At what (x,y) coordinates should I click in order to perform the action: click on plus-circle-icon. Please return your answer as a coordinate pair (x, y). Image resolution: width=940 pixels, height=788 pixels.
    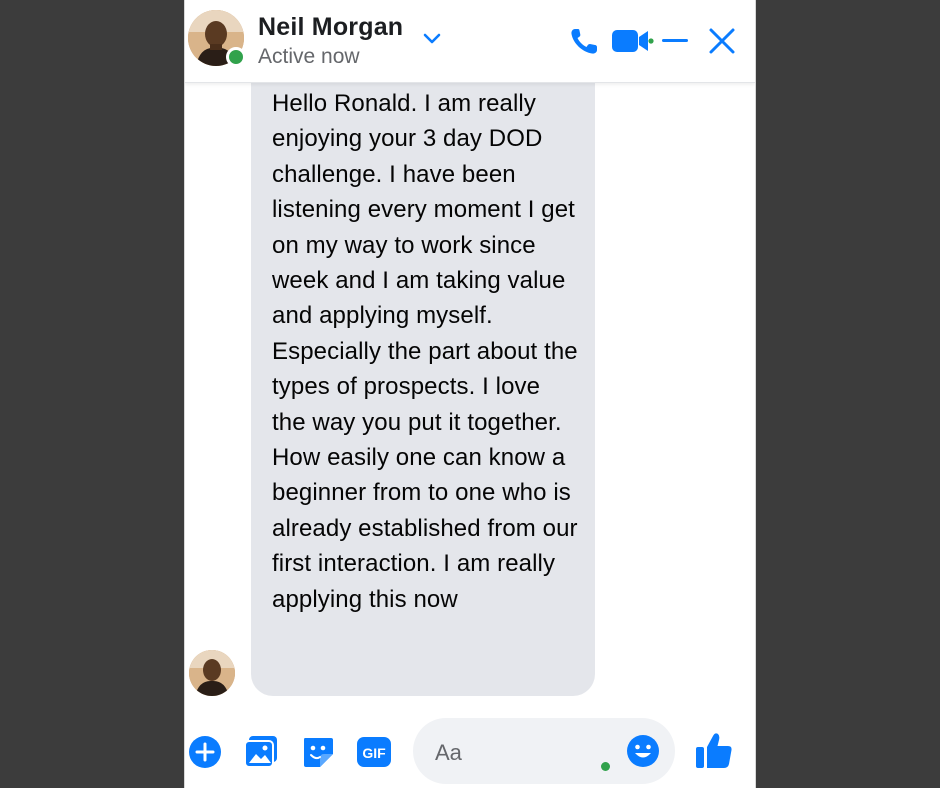
    Looking at the image, I should click on (205, 752).